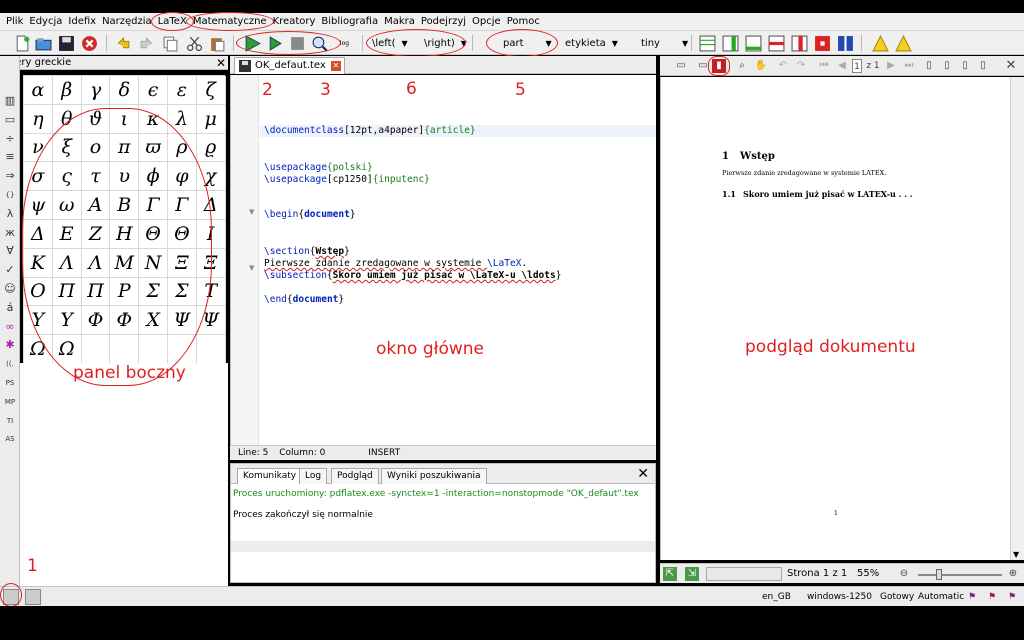 The image size is (1024, 640). Describe the element at coordinates (822, 43) in the screenshot. I see `table-merge-icon` at that location.